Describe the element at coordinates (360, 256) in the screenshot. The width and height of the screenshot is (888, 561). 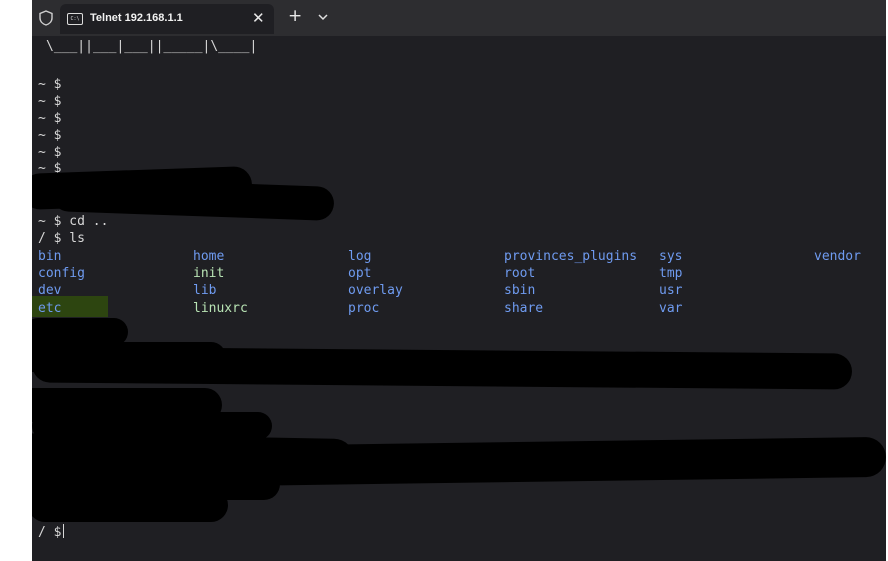
I see `ls-entry-dir: log` at that location.